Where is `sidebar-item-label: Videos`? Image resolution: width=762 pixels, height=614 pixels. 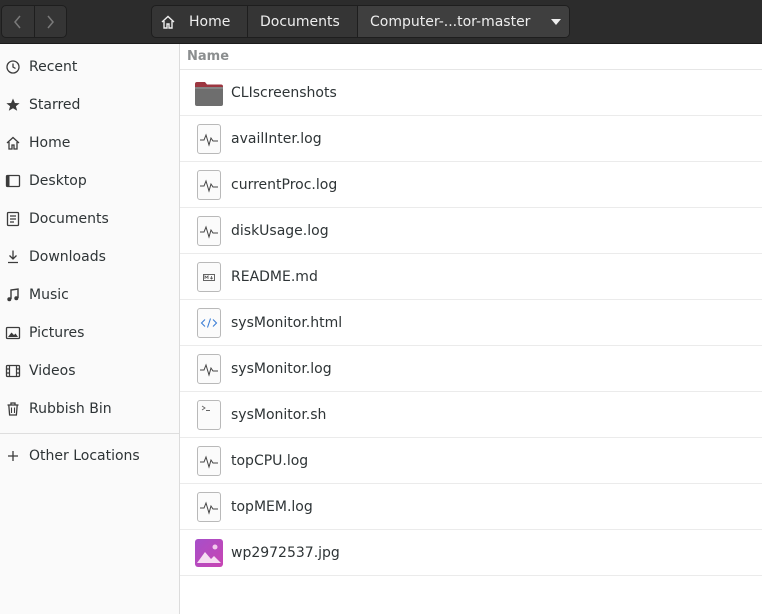 sidebar-item-label: Videos is located at coordinates (52, 371).